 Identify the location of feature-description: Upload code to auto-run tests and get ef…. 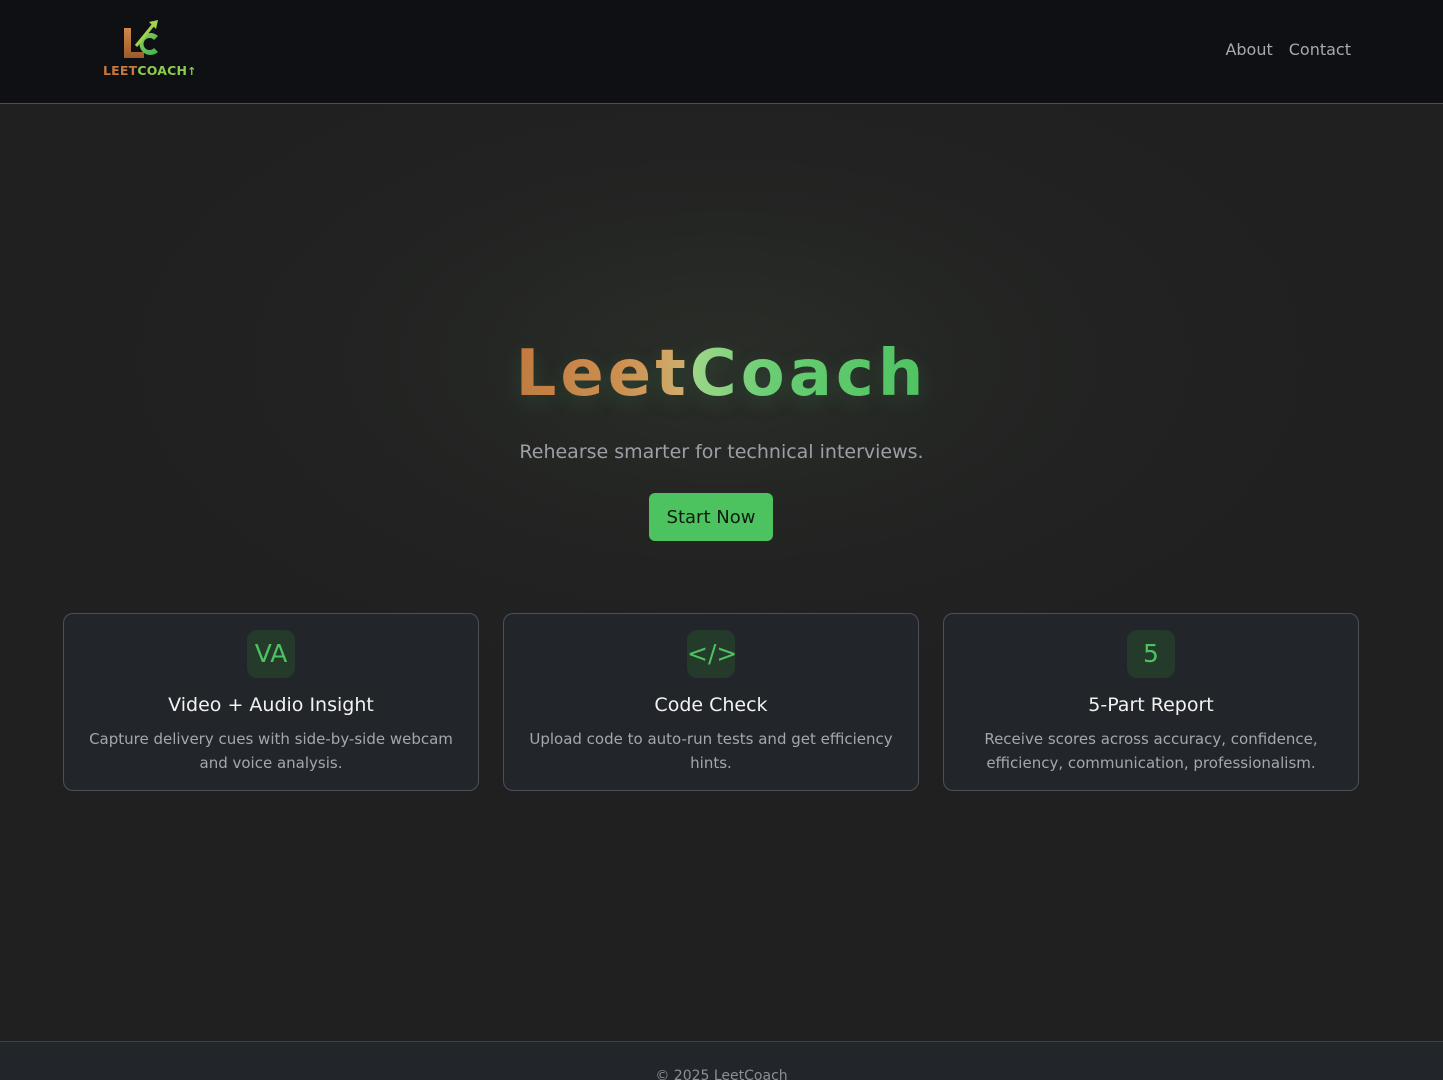
(711, 751).